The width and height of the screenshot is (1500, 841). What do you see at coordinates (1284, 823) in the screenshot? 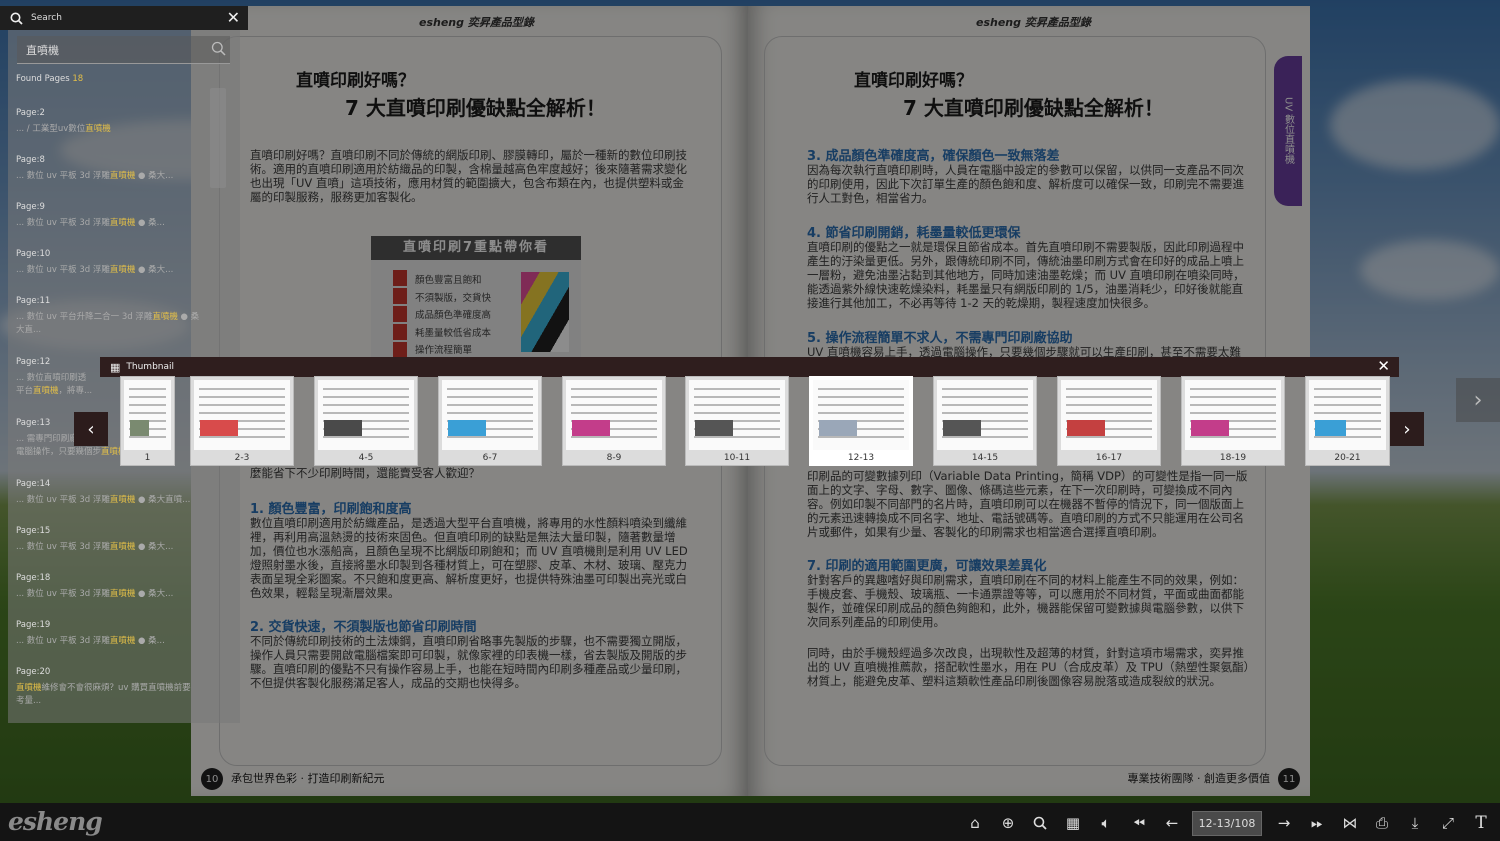
I see `next-page-icon: →` at bounding box center [1284, 823].